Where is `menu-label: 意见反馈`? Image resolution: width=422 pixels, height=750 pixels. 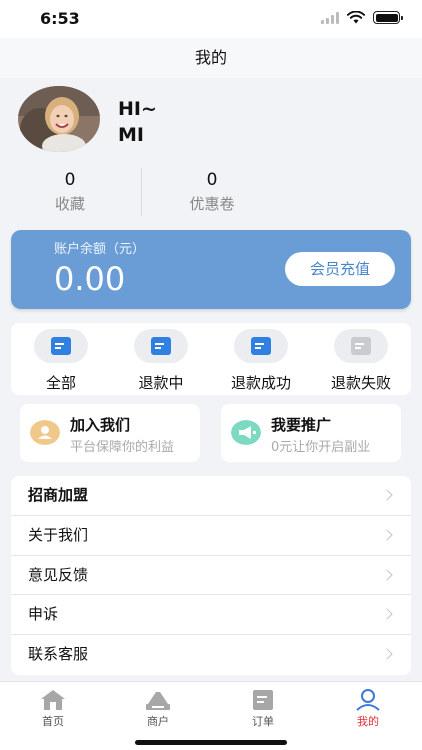 menu-label: 意见反馈 is located at coordinates (58, 574).